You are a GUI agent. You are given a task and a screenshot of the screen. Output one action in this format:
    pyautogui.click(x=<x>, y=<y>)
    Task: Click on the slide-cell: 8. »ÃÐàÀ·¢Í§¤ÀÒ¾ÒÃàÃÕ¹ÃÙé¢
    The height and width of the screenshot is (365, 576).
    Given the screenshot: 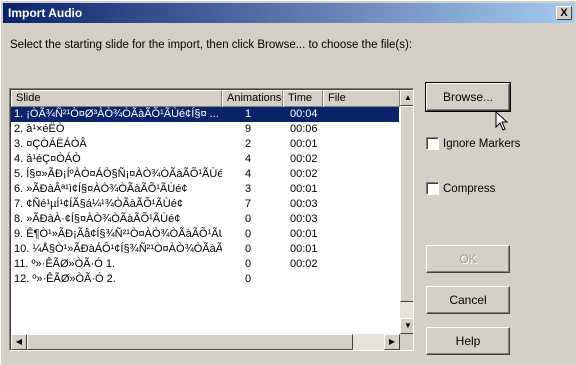 What is the action you would take?
    pyautogui.click(x=97, y=219)
    